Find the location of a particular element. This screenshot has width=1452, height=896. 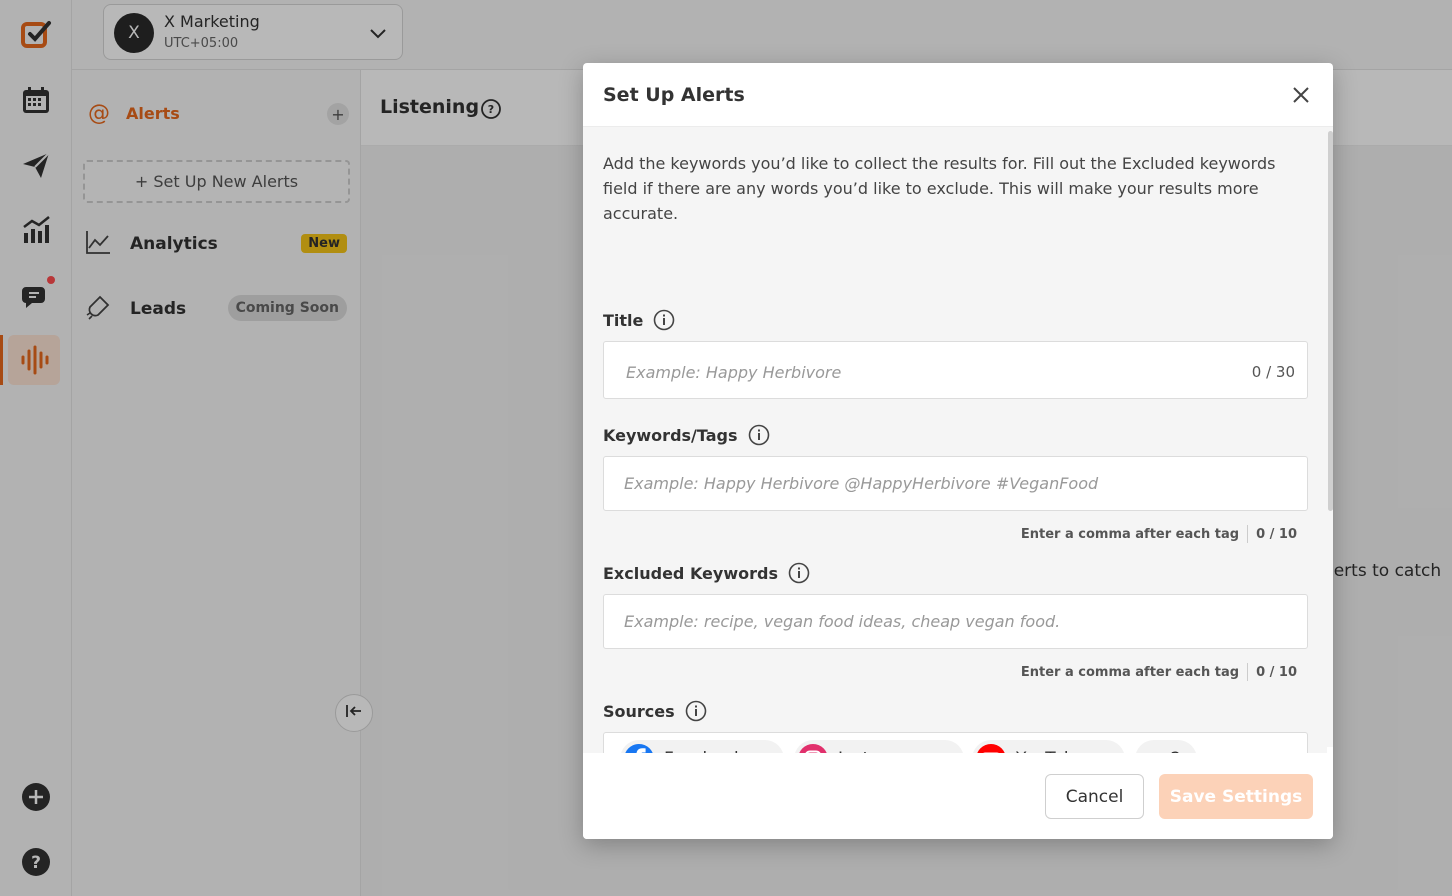

keywords-field-label: Keywords/Tags is located at coordinates (686, 435).